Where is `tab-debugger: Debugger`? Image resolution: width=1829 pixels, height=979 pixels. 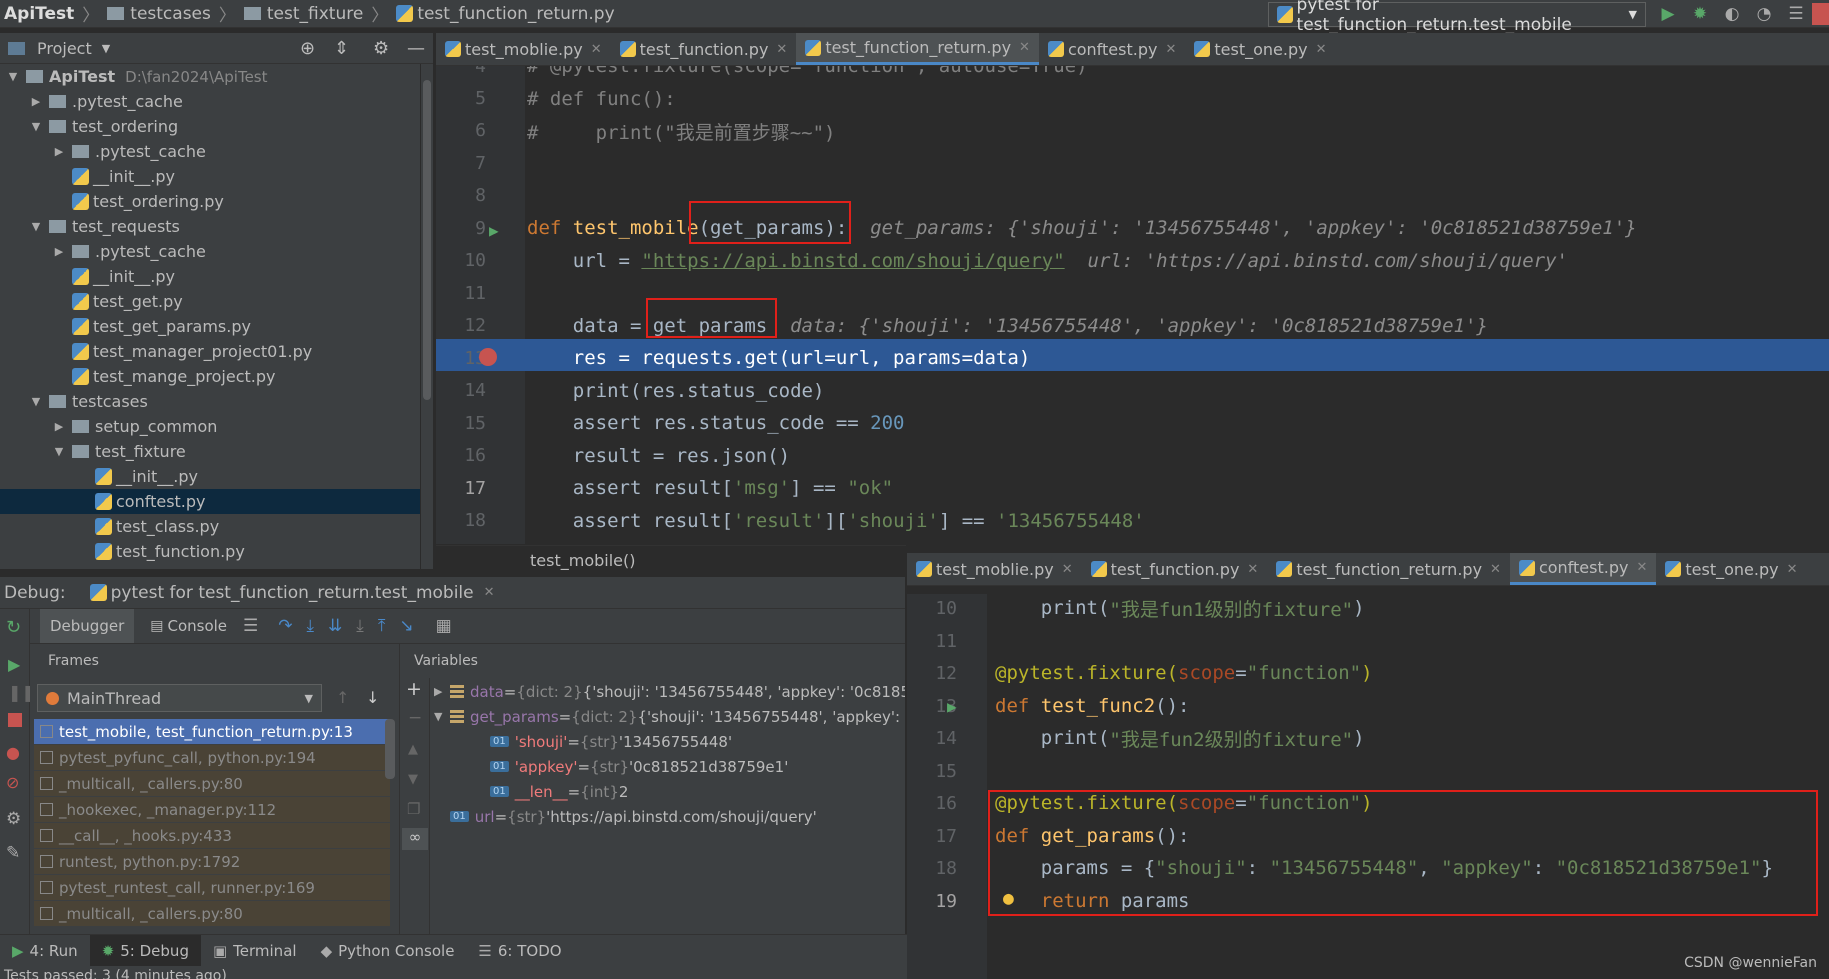
tab-debugger: Debugger is located at coordinates (87, 626).